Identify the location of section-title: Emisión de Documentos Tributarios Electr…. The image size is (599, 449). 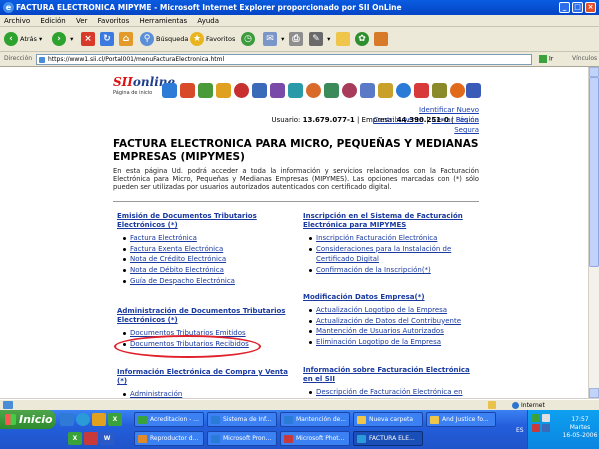
(206, 221).